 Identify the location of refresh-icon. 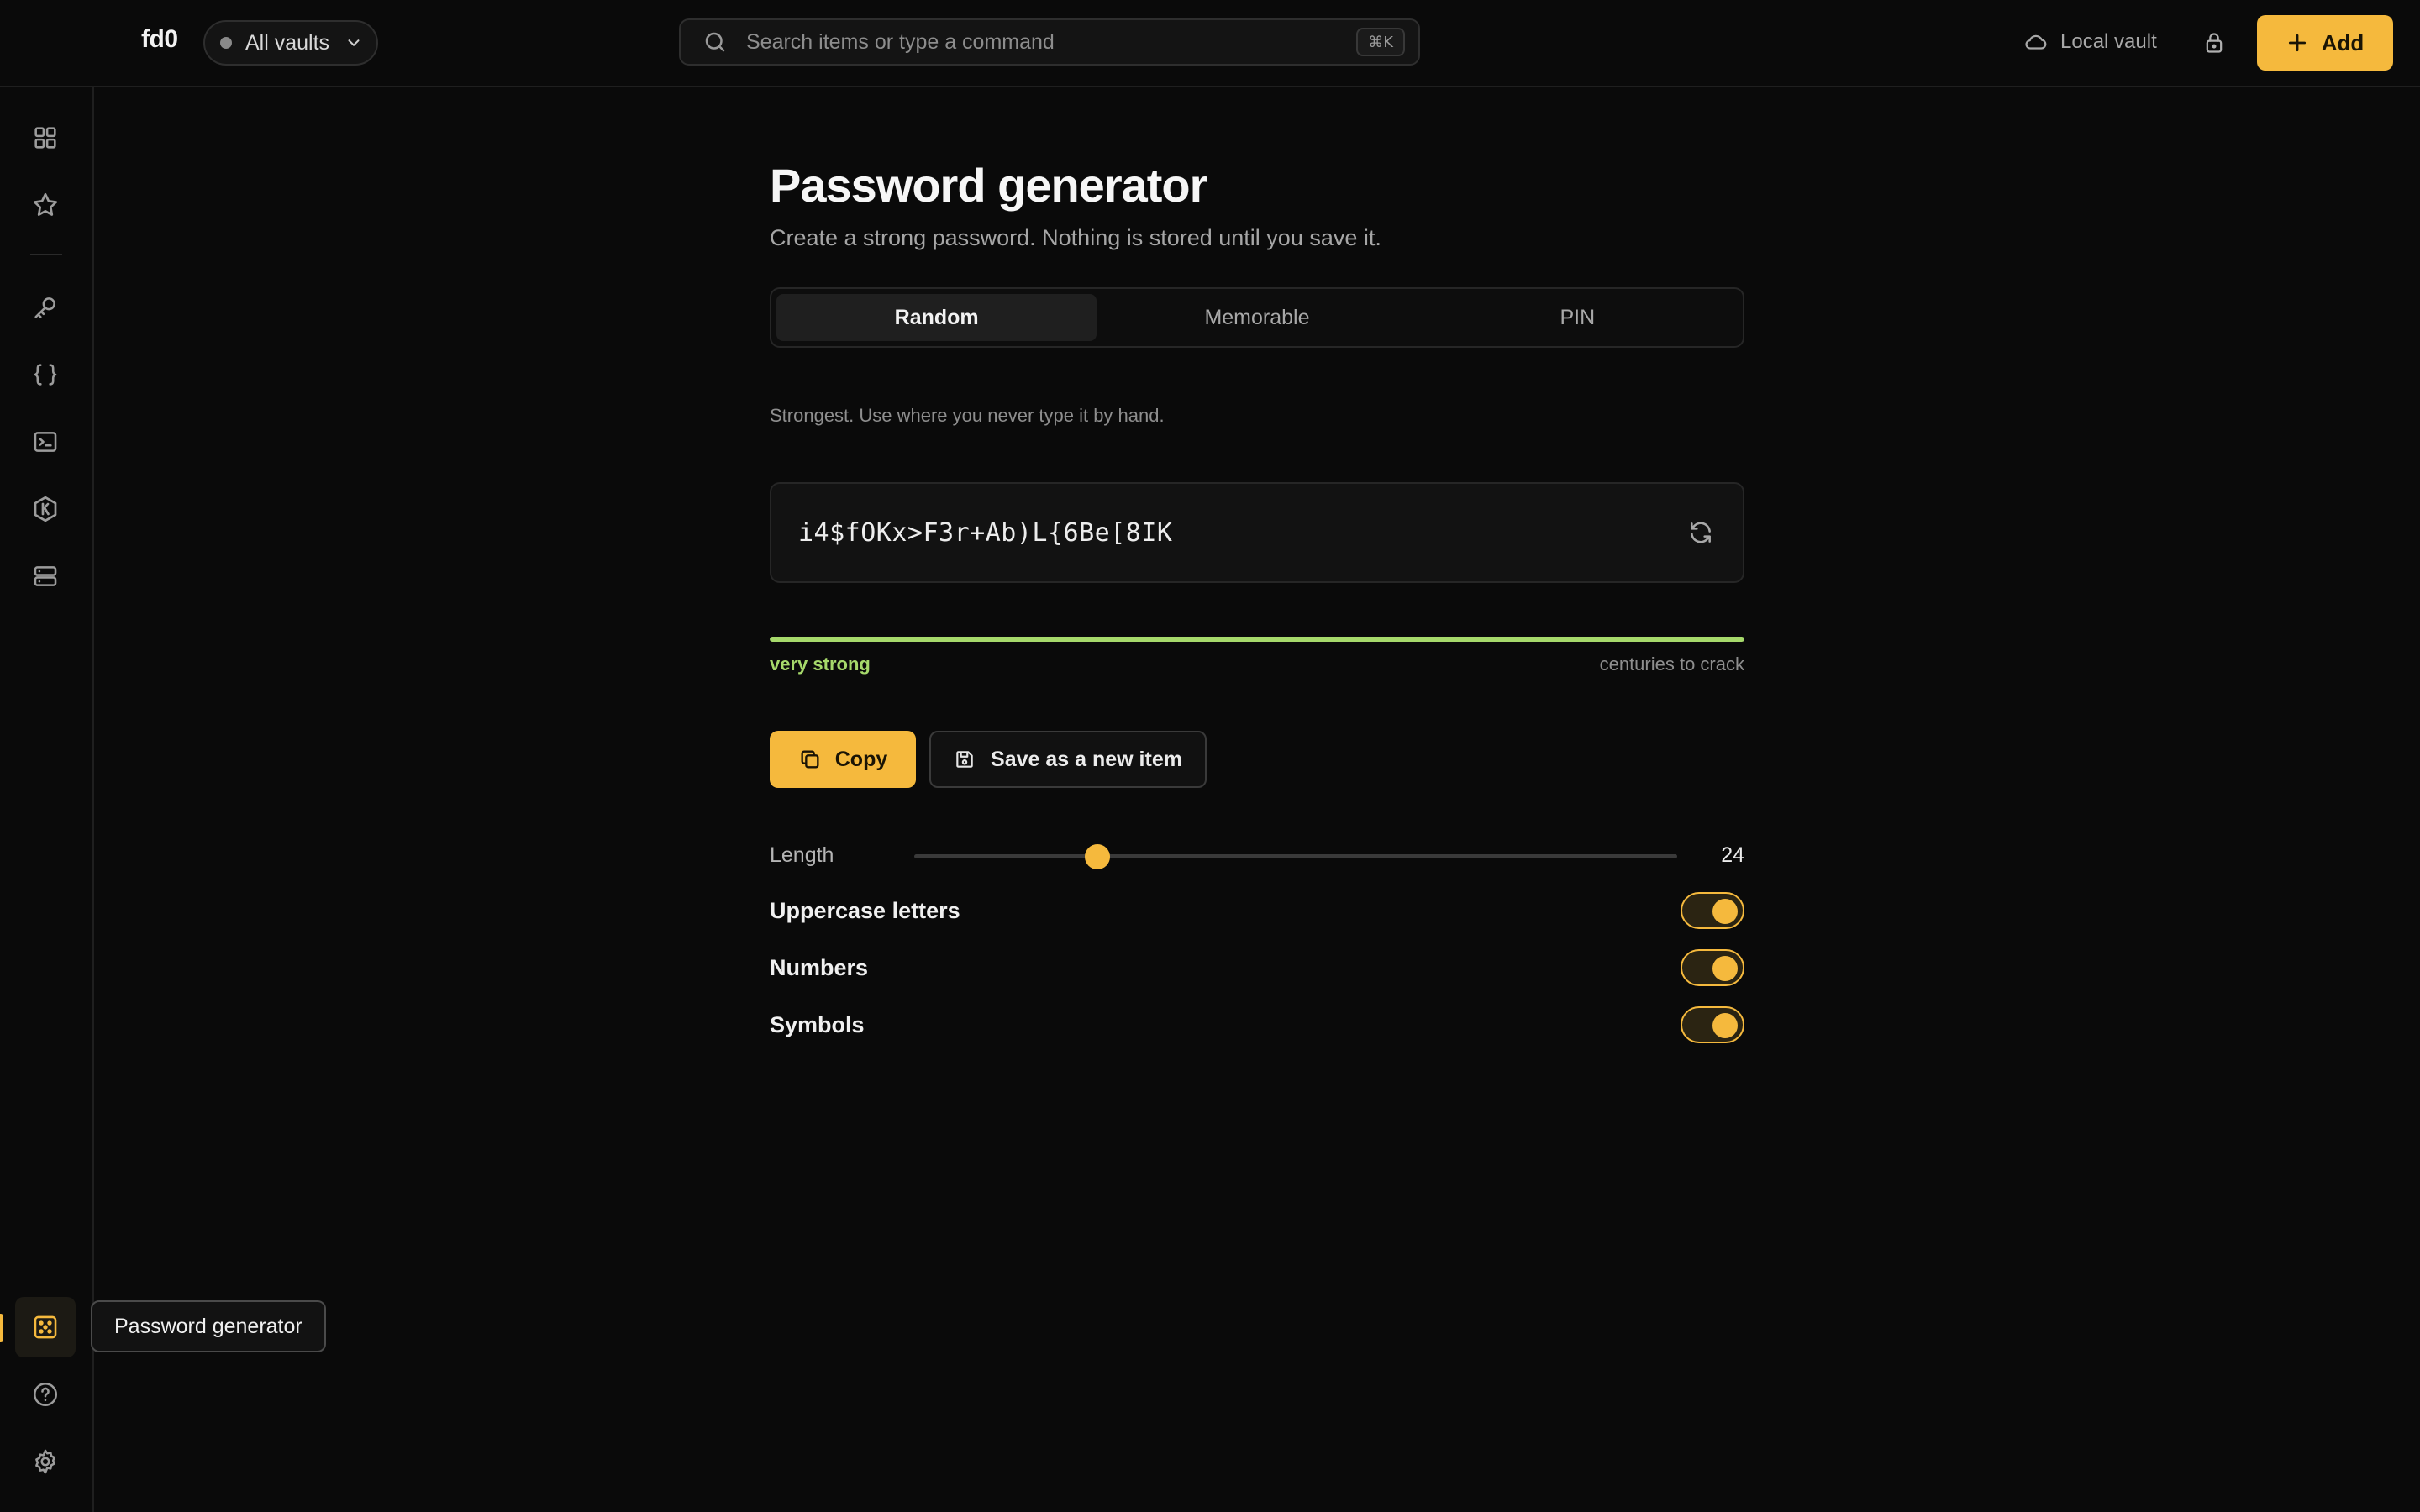
(1701, 532).